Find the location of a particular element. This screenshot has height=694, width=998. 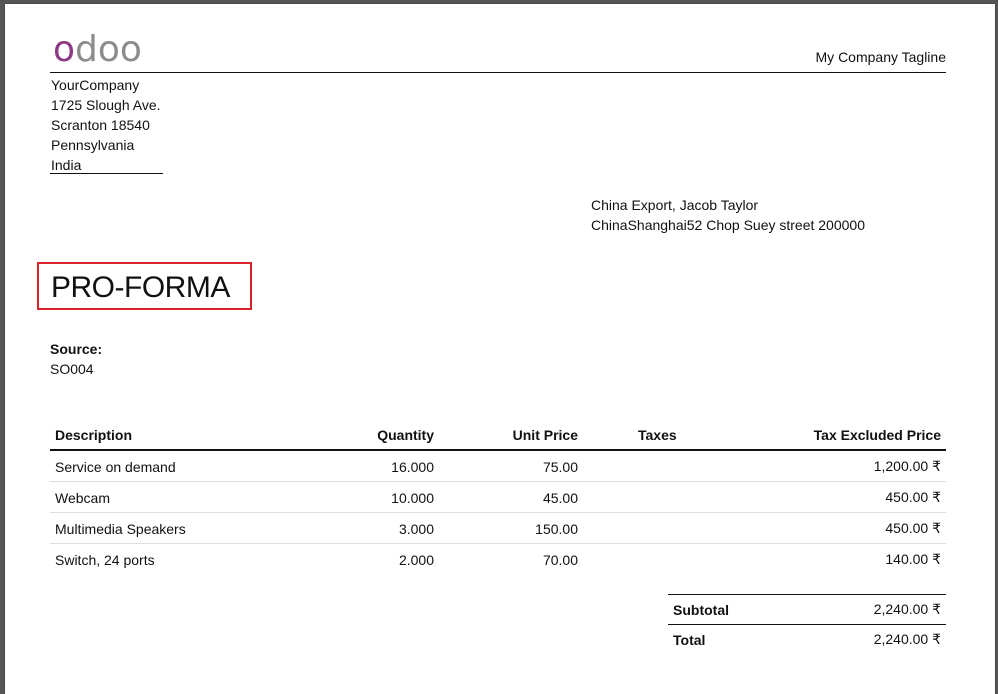

line-subtotal: 1,200.00 ₹ is located at coordinates (854, 466).